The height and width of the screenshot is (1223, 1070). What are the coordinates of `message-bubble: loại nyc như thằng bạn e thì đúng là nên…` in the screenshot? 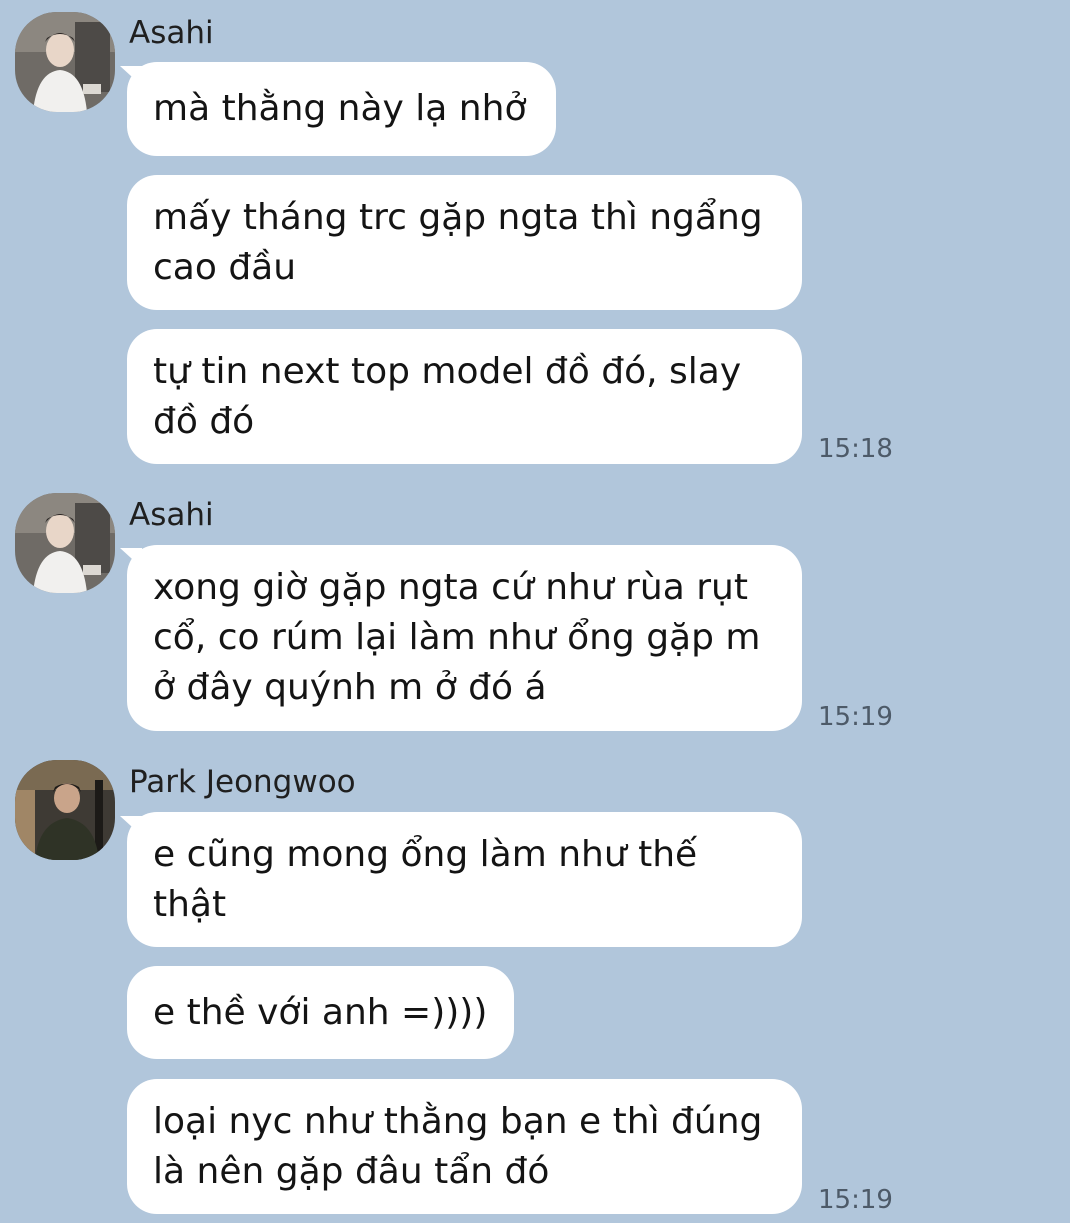 It's located at (464, 1146).